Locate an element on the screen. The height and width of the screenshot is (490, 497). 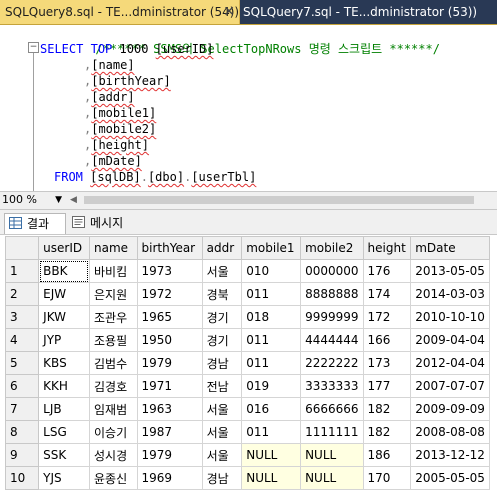
row-number: 9 is located at coordinates (22, 455).